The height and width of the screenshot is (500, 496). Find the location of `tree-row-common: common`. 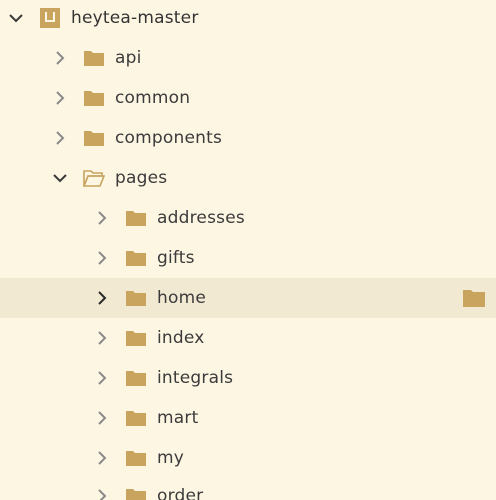

tree-row-common: common is located at coordinates (248, 98).